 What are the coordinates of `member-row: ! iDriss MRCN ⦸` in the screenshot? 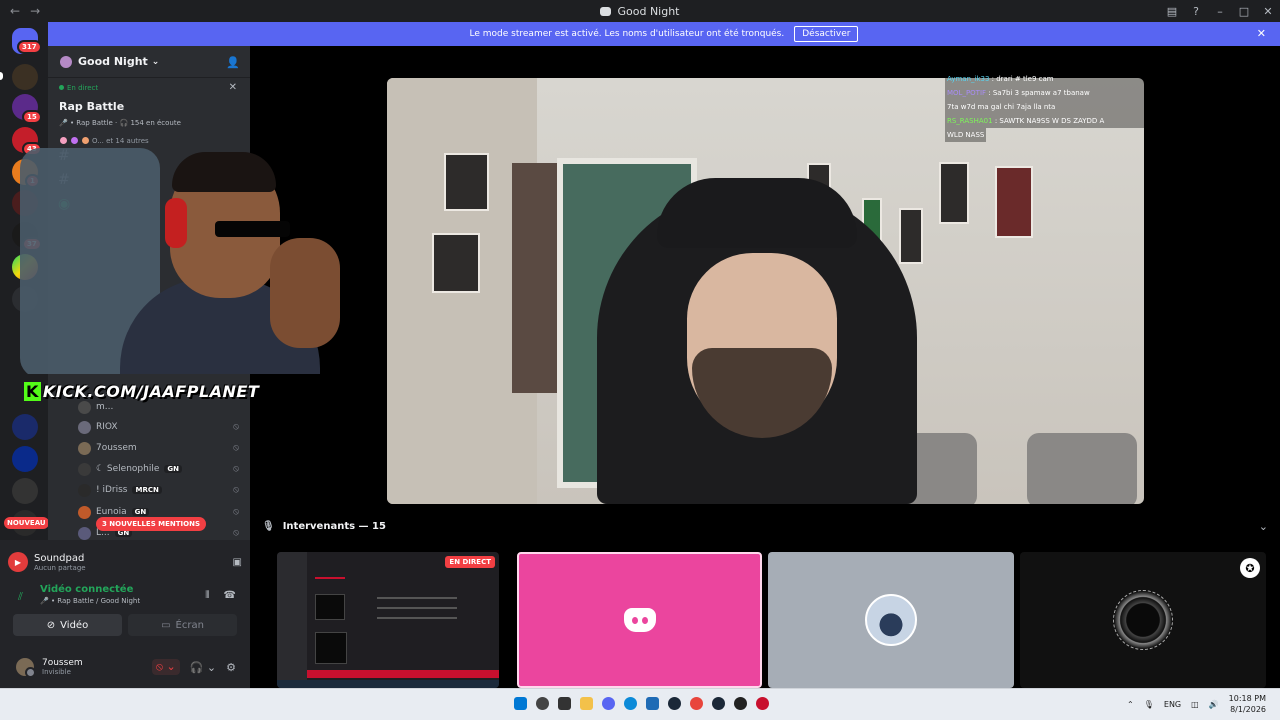 It's located at (160, 490).